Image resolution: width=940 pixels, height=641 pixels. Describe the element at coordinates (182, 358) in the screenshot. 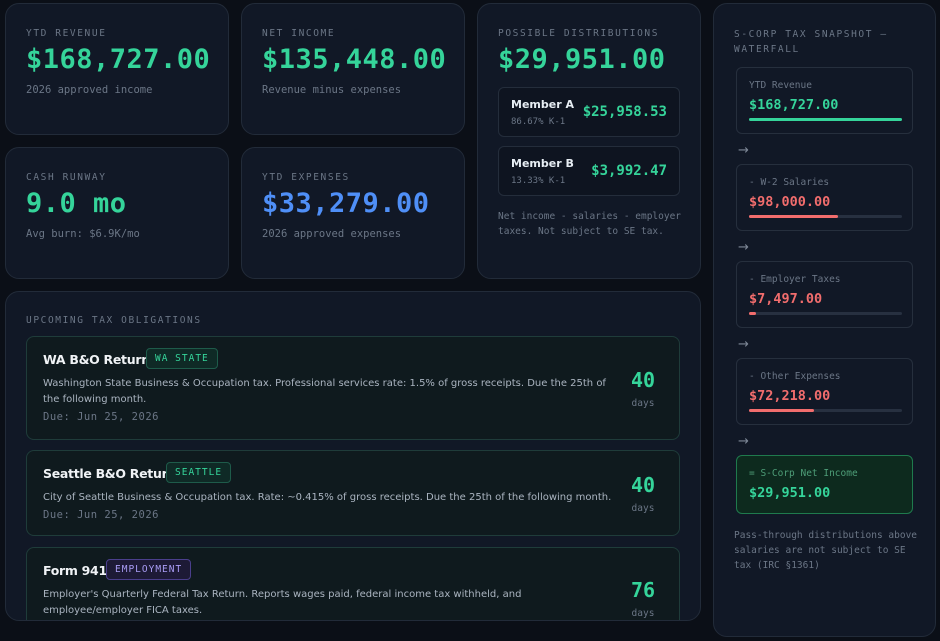

I see `obligation-badge: WA STATE` at that location.